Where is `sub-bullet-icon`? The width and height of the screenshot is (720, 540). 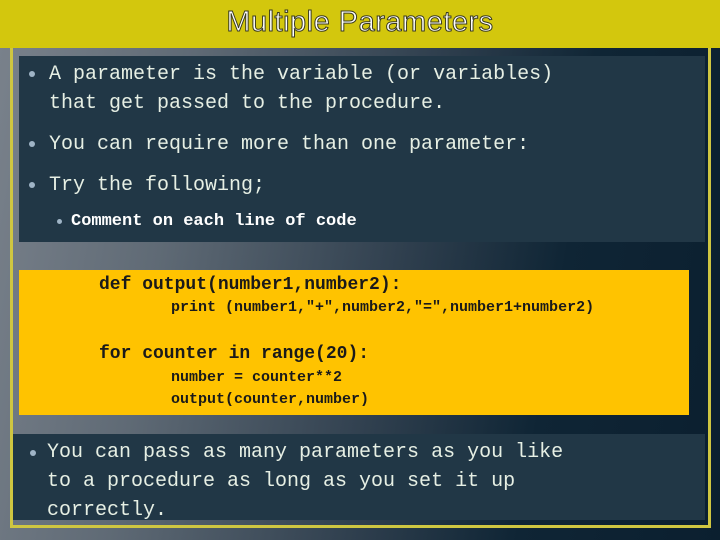
sub-bullet-icon is located at coordinates (59, 221).